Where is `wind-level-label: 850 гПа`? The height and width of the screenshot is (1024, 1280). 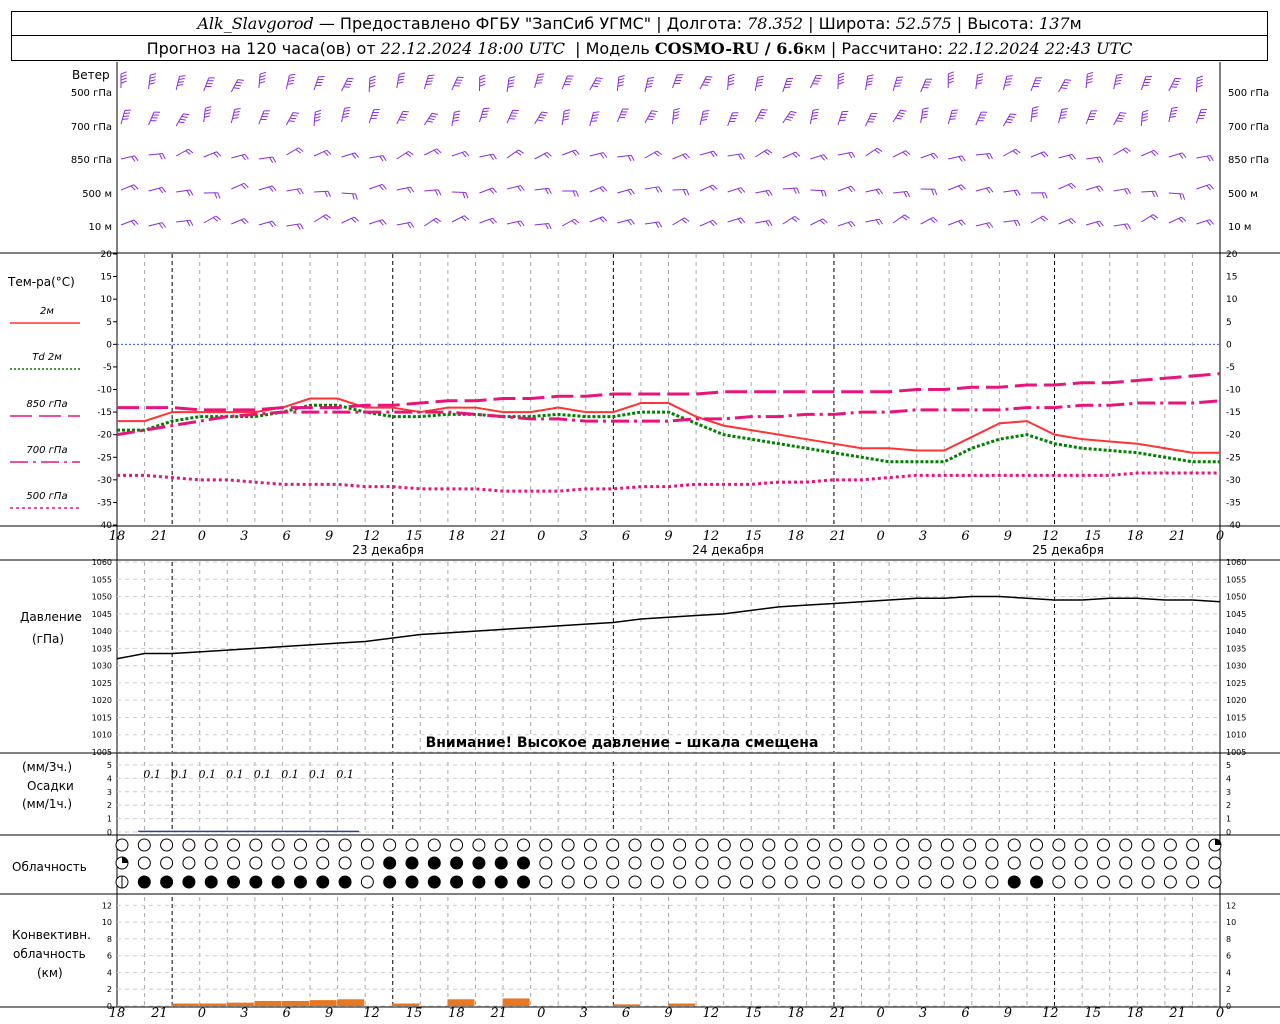 wind-level-label: 850 гПа is located at coordinates (91, 160).